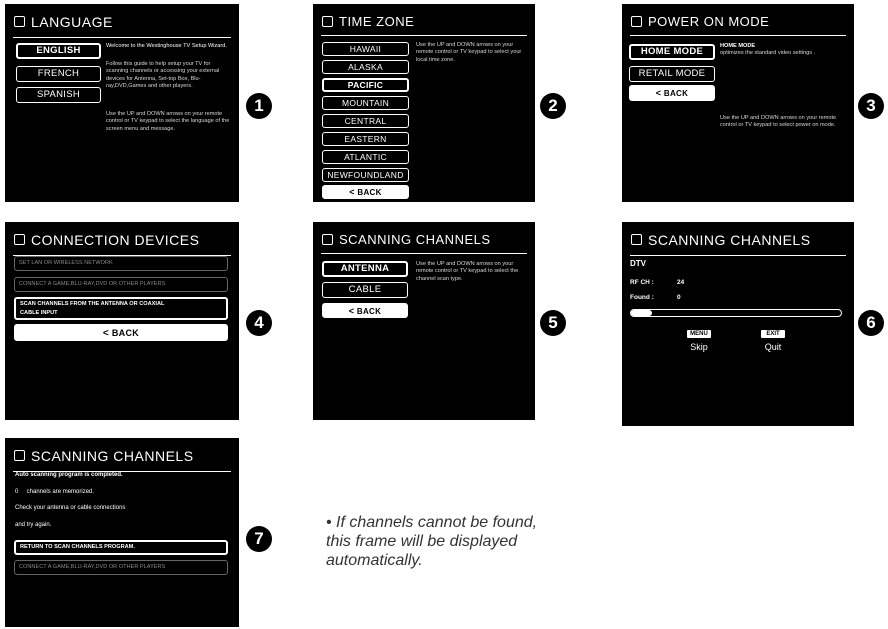 The height and width of the screenshot is (629, 888). I want to click on scan-select-back-button: < BACK, so click(365, 310).